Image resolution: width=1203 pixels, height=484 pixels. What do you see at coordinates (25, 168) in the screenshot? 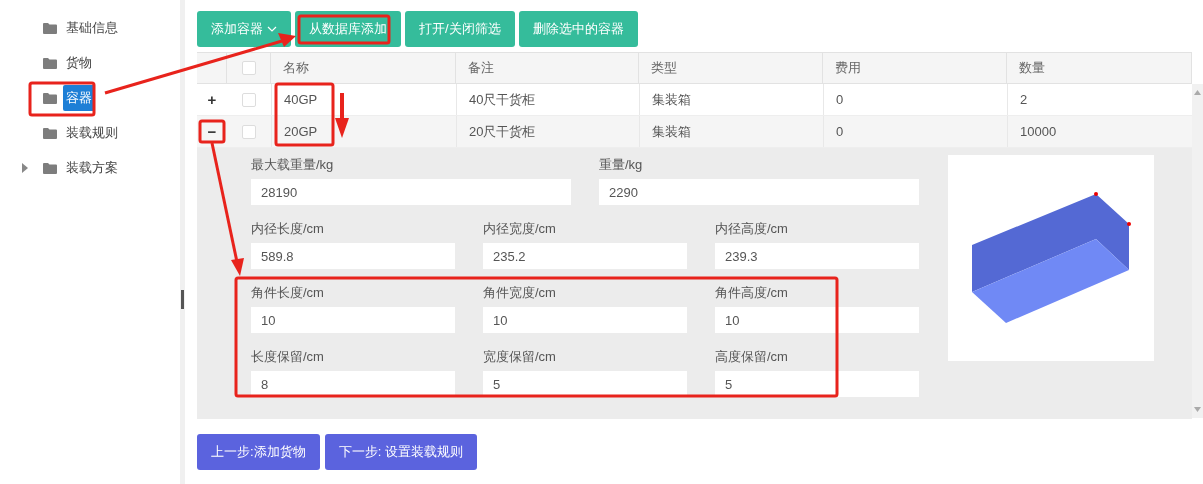
I see `expand-caret-icon` at bounding box center [25, 168].